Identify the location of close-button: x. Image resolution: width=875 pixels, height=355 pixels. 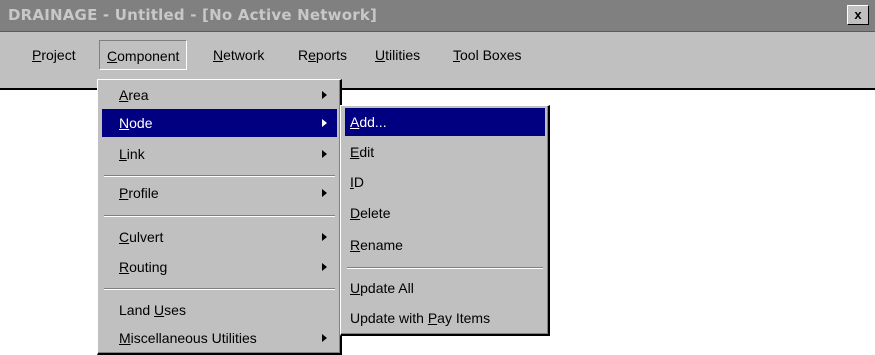
(858, 15).